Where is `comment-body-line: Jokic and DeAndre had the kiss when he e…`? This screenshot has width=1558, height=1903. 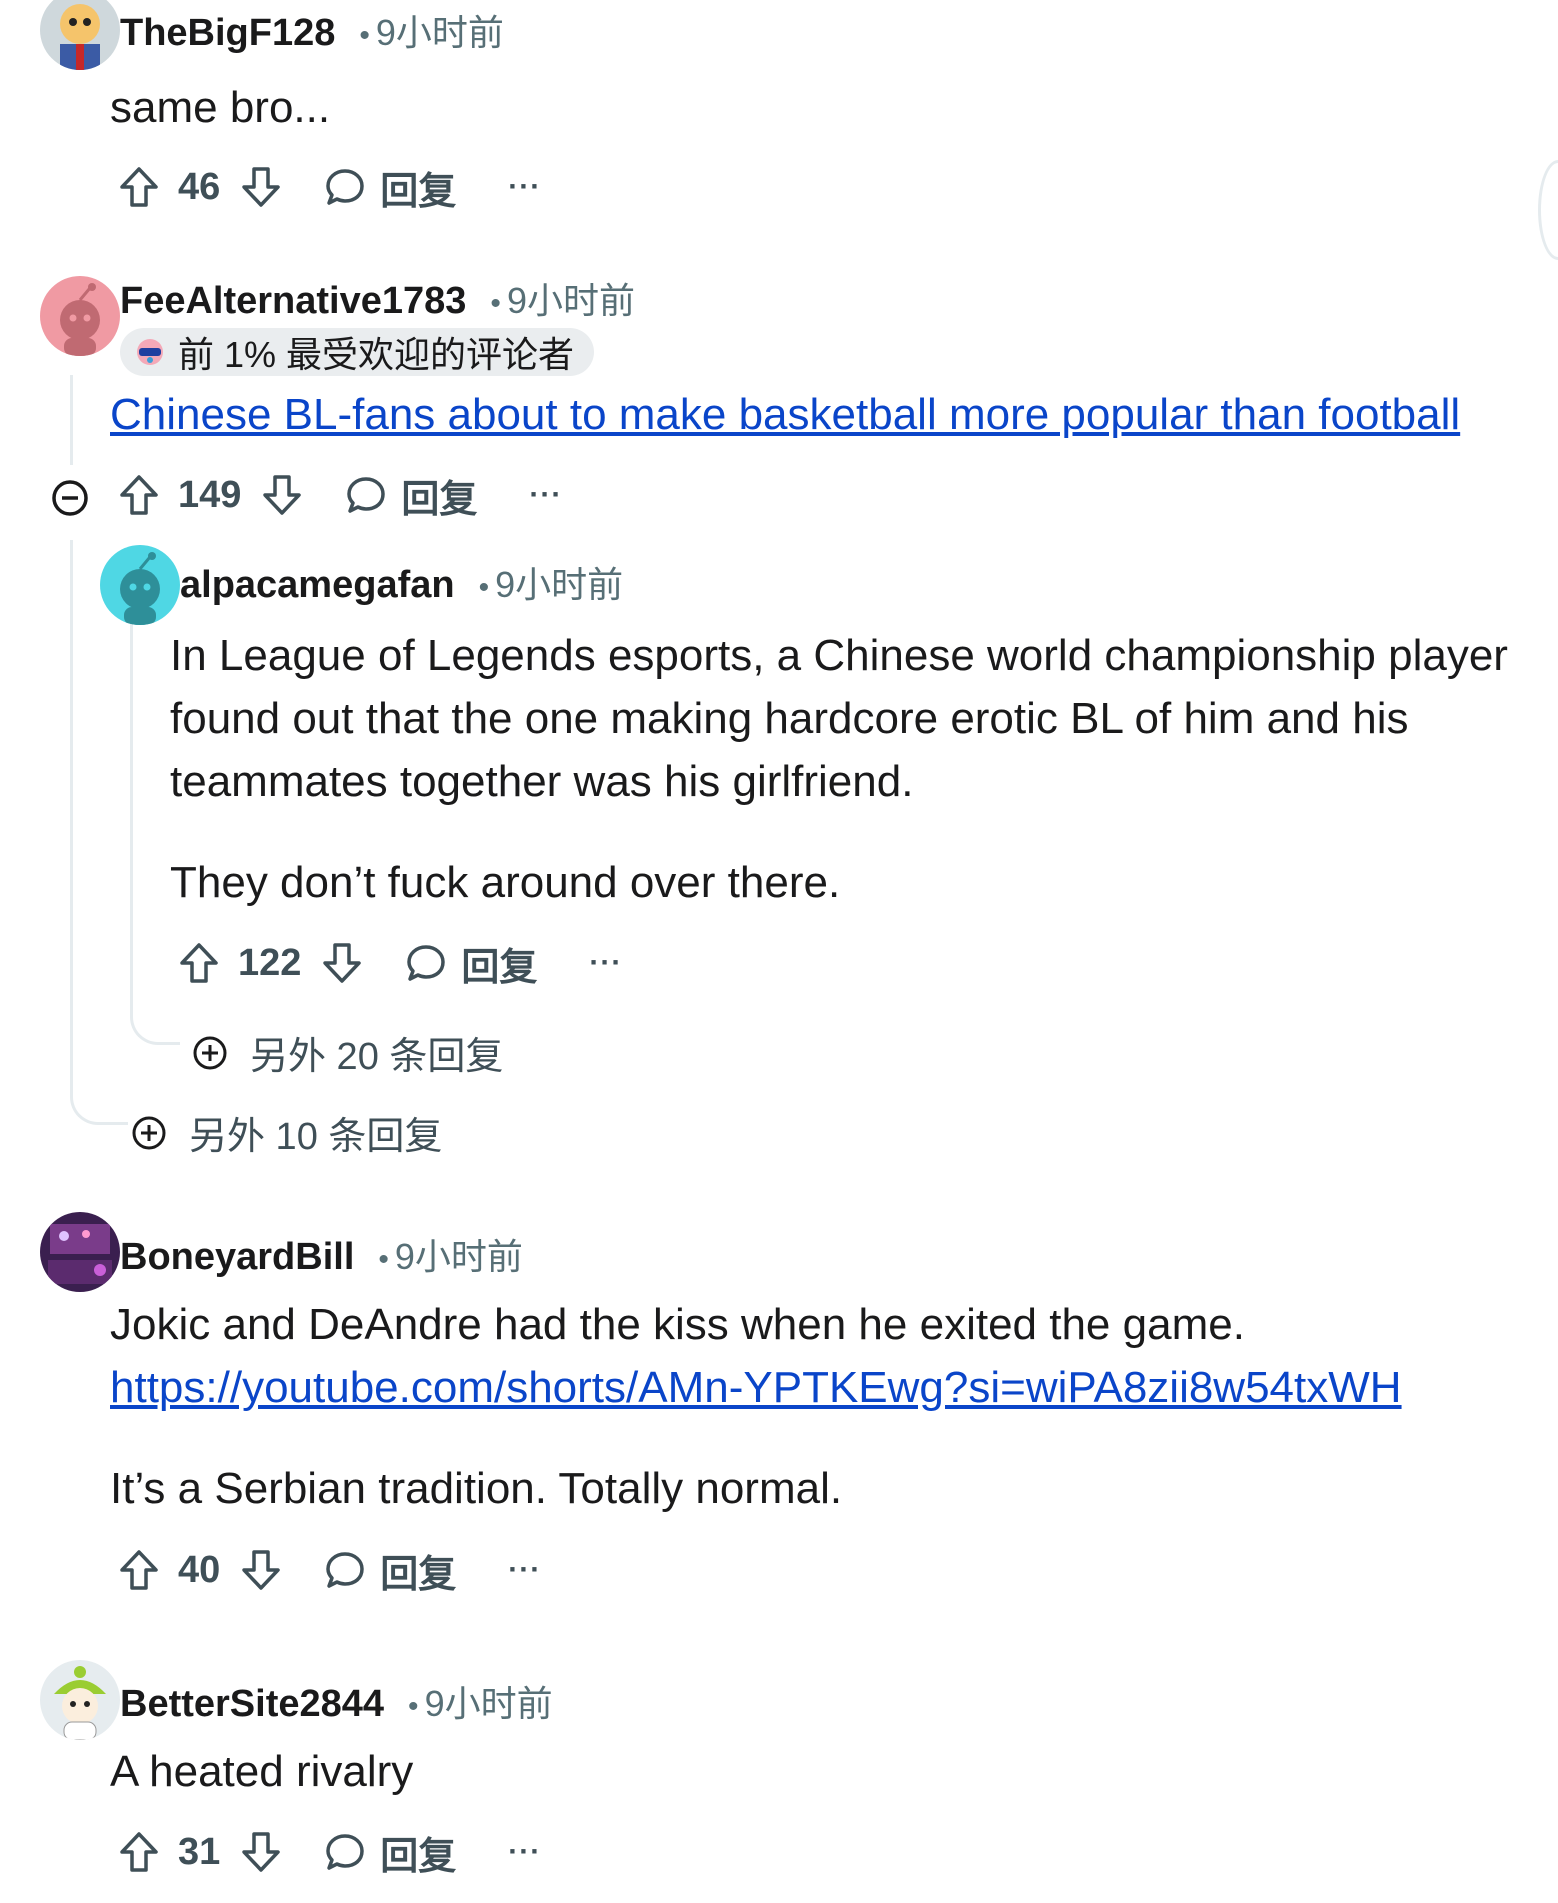
comment-body-line: Jokic and DeAndre had the kiss when he e… is located at coordinates (677, 1324).